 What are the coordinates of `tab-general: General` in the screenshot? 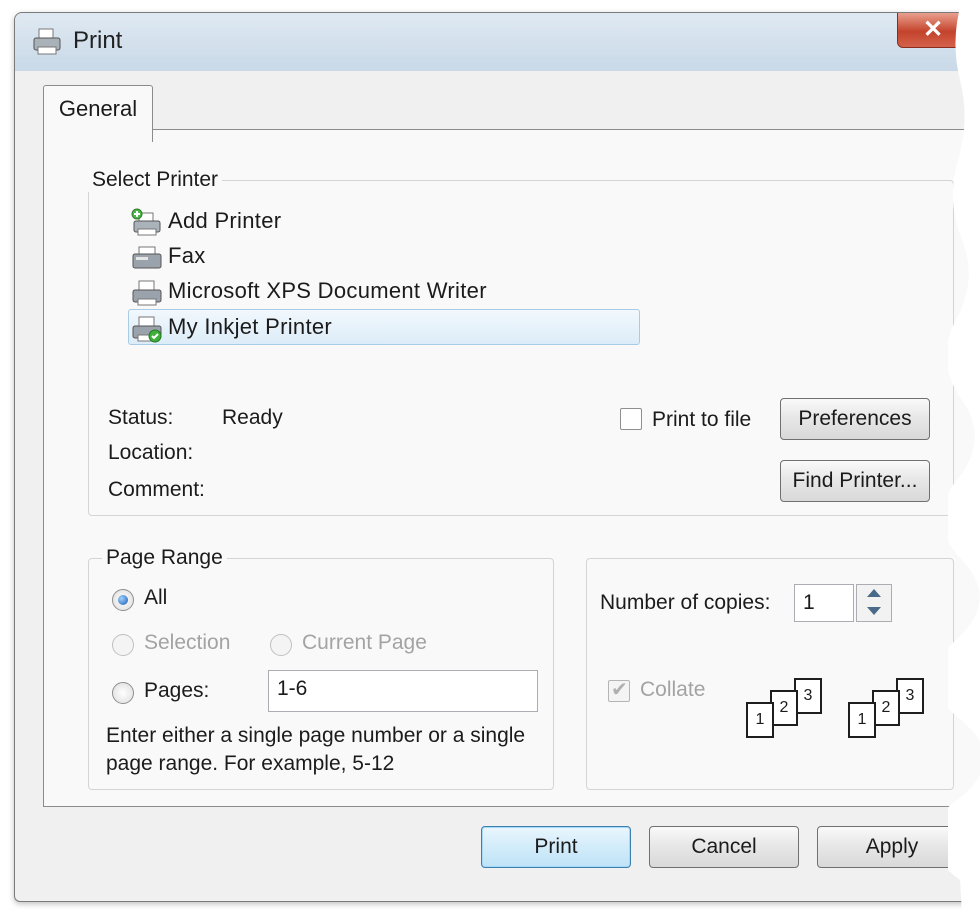 It's located at (98, 113).